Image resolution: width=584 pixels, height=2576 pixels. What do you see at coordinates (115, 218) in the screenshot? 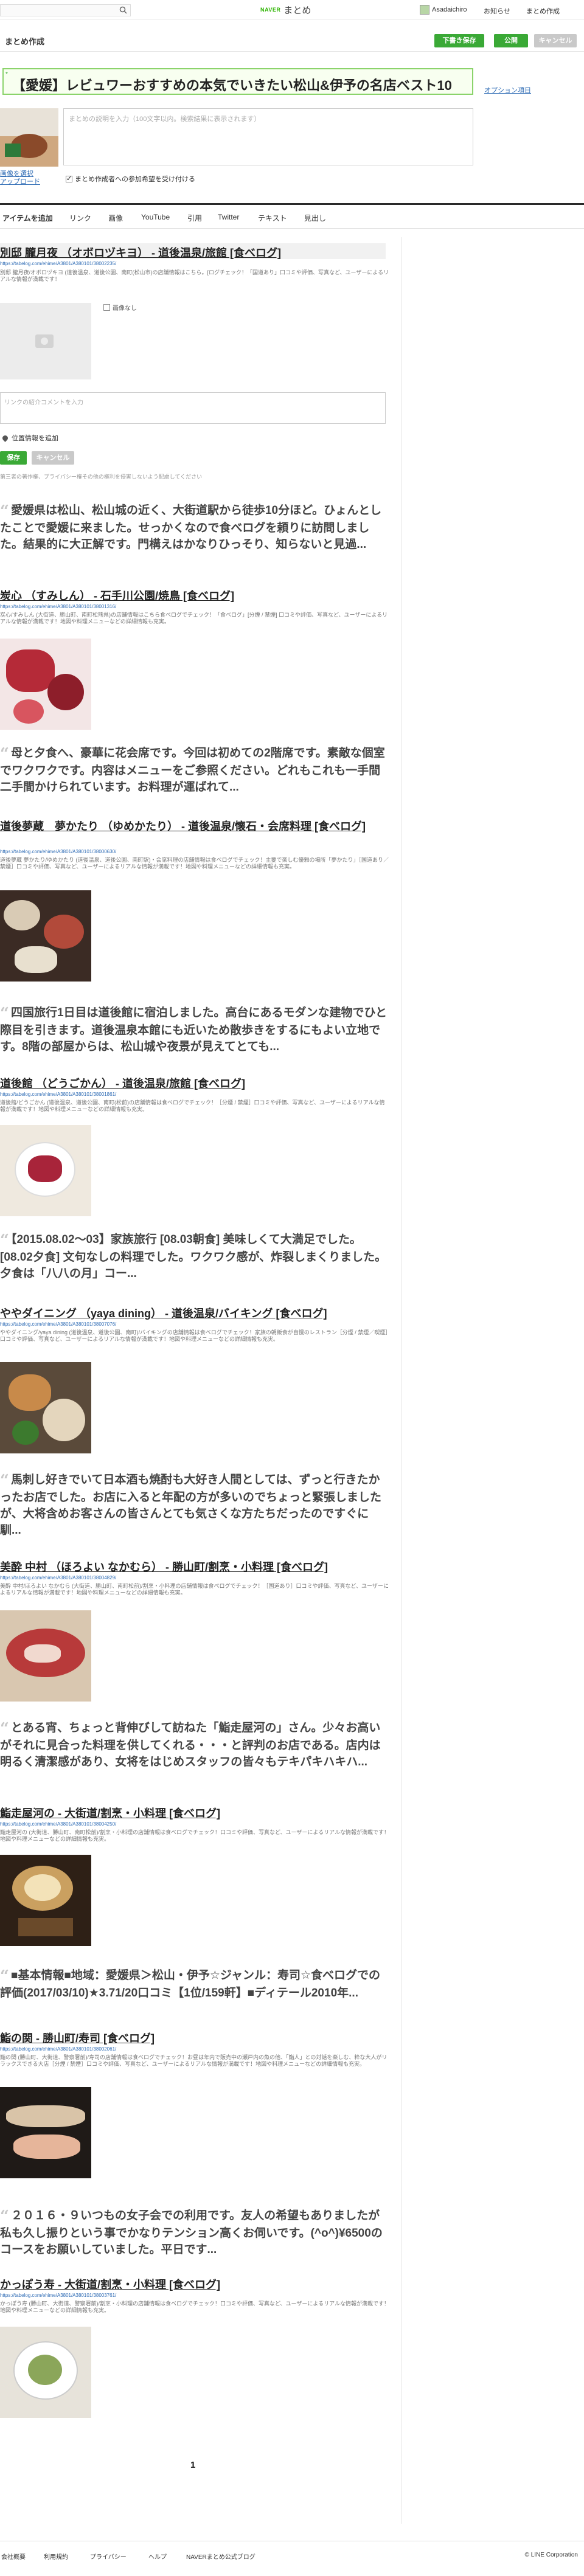
I see `tab-image: 画像` at bounding box center [115, 218].